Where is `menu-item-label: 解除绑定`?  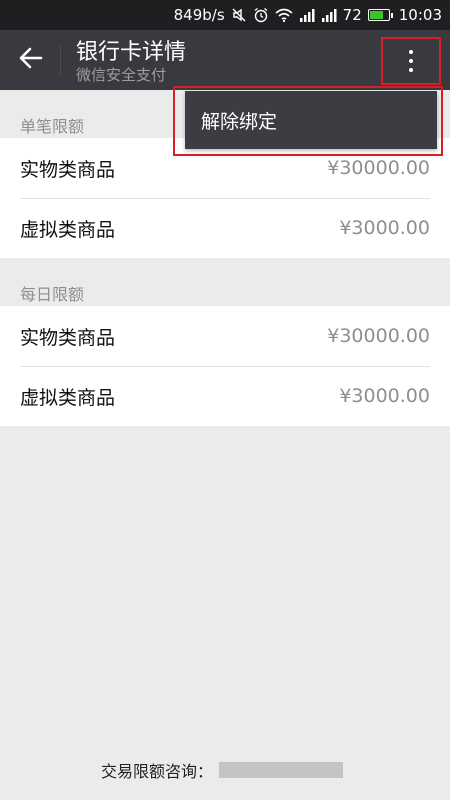
menu-item-label: 解除绑定 is located at coordinates (239, 121).